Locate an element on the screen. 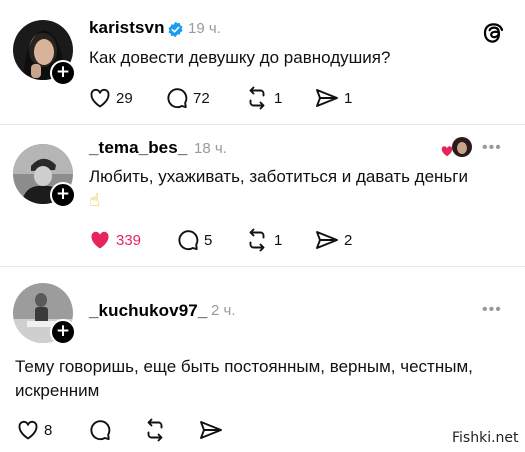  post-time: 2 ч. is located at coordinates (223, 310).